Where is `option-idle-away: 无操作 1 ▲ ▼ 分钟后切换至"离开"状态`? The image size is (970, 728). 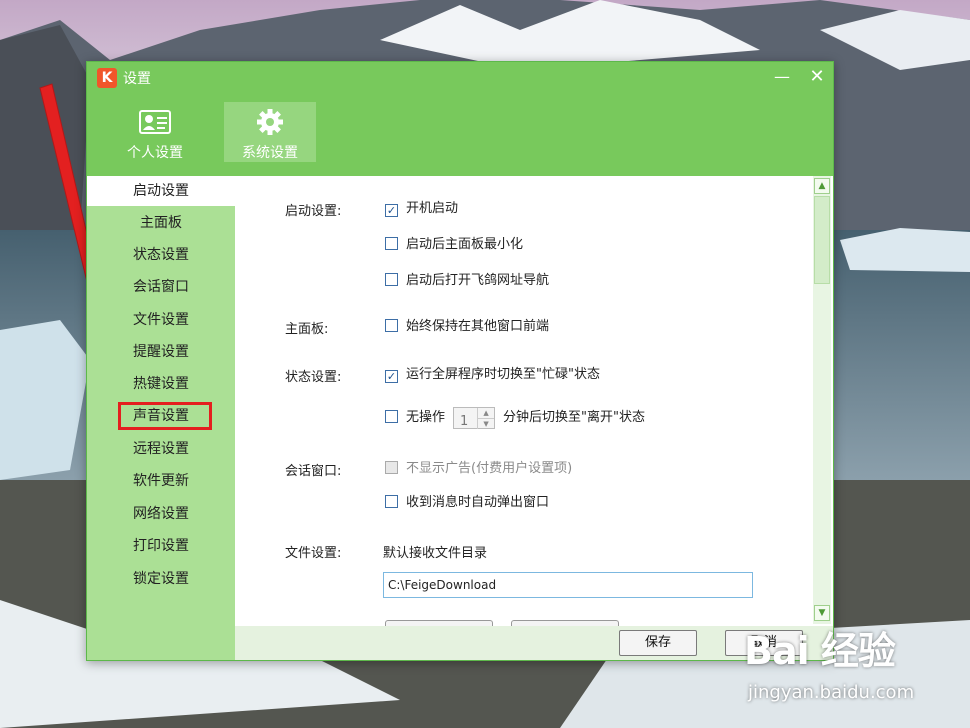 option-idle-away: 无操作 1 ▲ ▼ 分钟后切换至"离开"状态 is located at coordinates (515, 418).